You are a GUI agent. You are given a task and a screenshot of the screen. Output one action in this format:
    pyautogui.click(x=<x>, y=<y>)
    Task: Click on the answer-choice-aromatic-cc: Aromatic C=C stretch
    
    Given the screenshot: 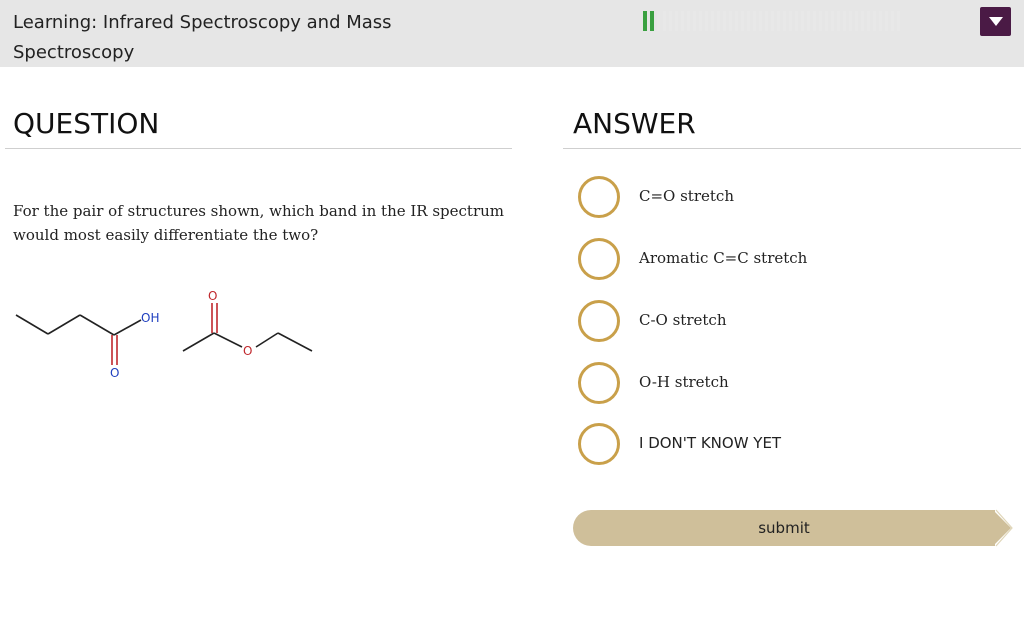 What is the action you would take?
    pyautogui.click(x=798, y=262)
    